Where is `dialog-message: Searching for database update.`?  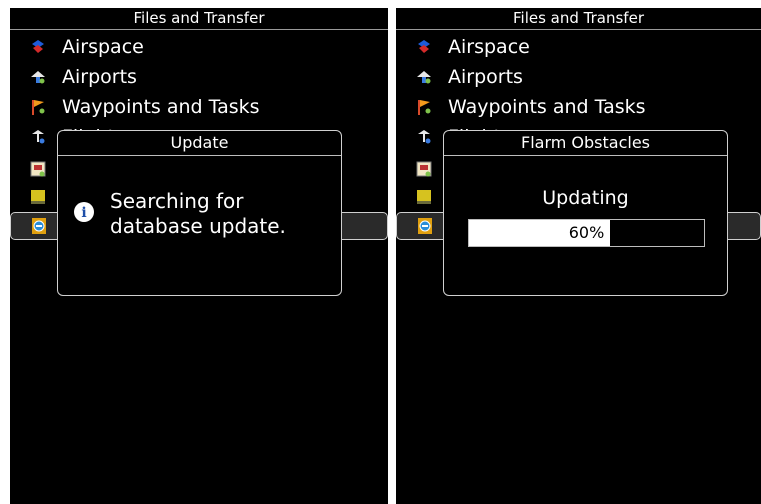
dialog-message: Searching for database update. is located at coordinates (198, 213).